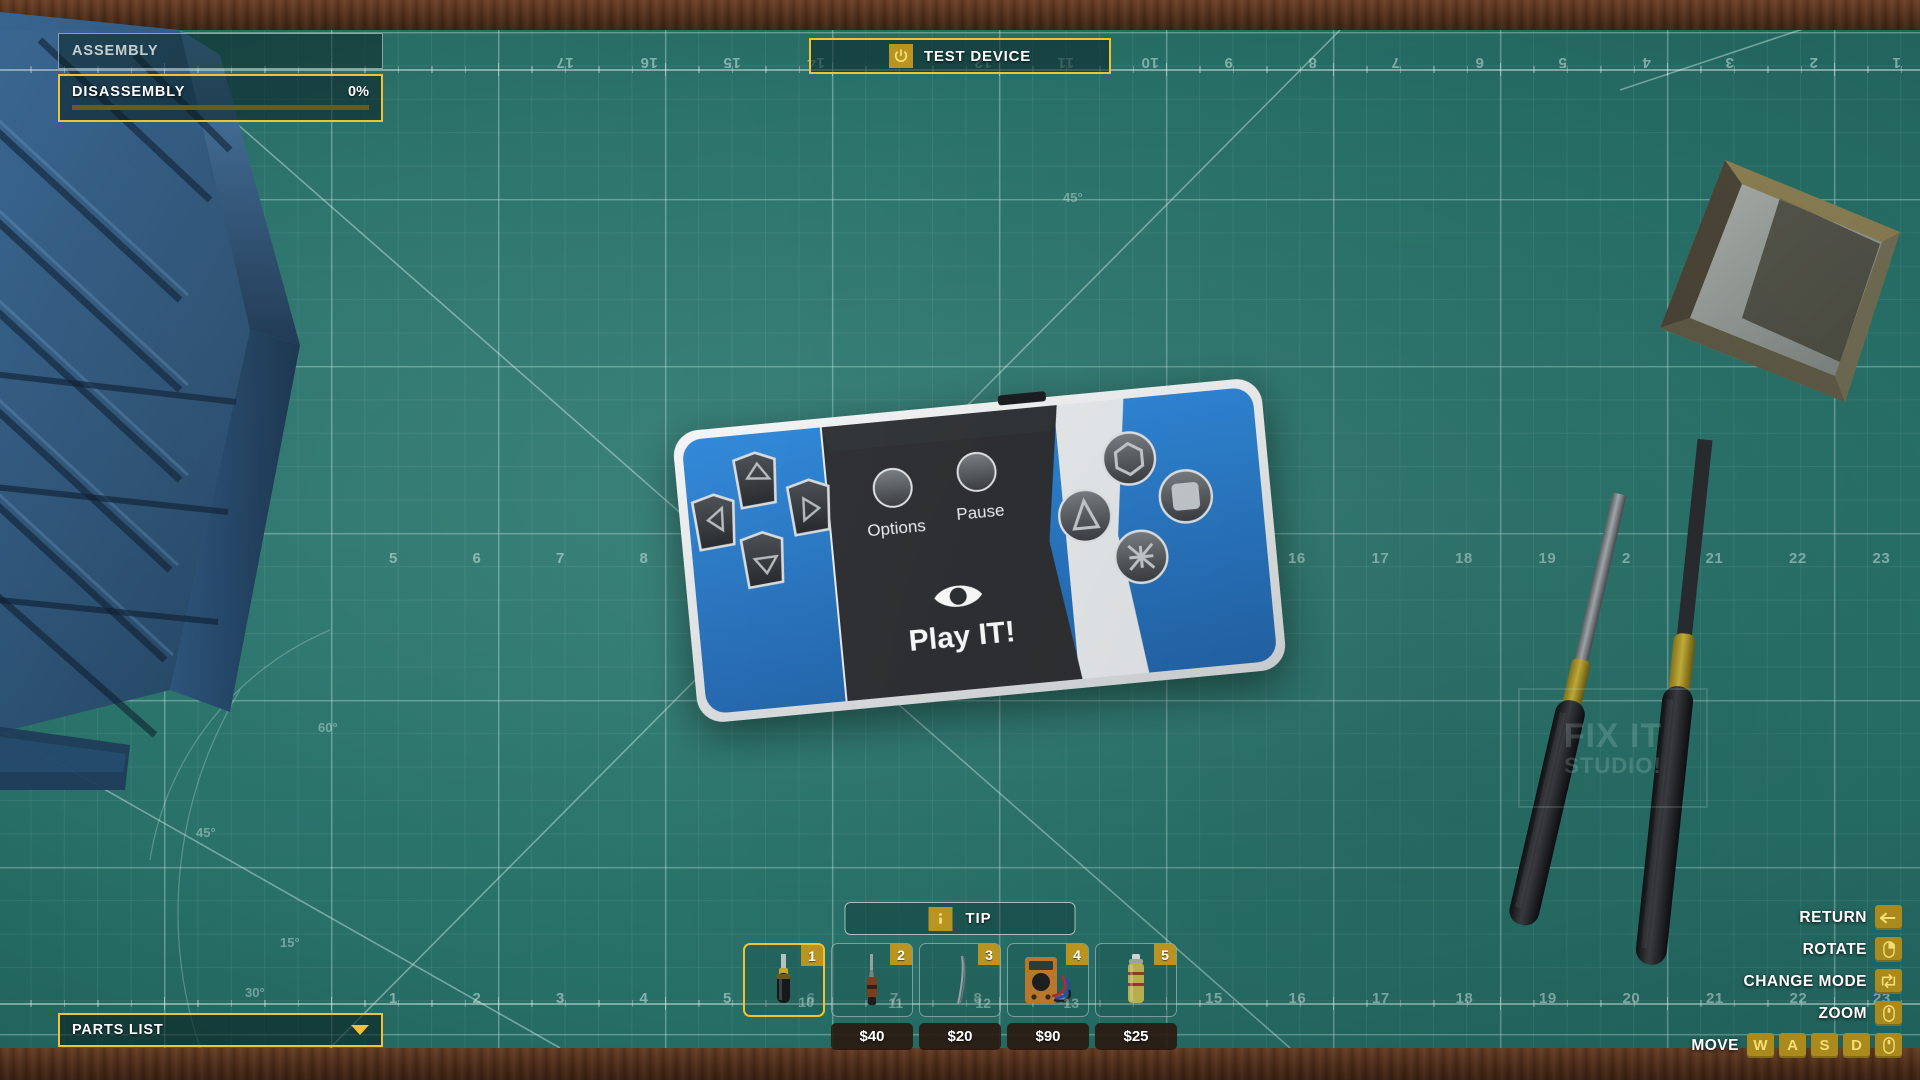 This screenshot has height=1080, width=1920. I want to click on key-s: S, so click(1824, 1045).